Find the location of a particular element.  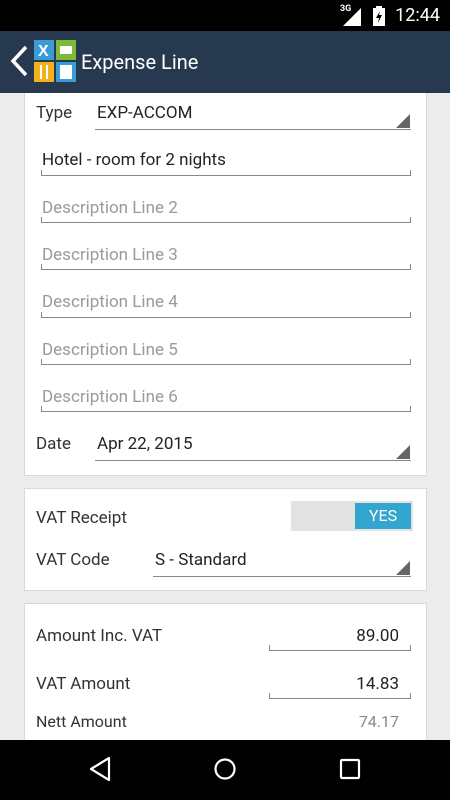

date-label: Date is located at coordinates (53, 444).